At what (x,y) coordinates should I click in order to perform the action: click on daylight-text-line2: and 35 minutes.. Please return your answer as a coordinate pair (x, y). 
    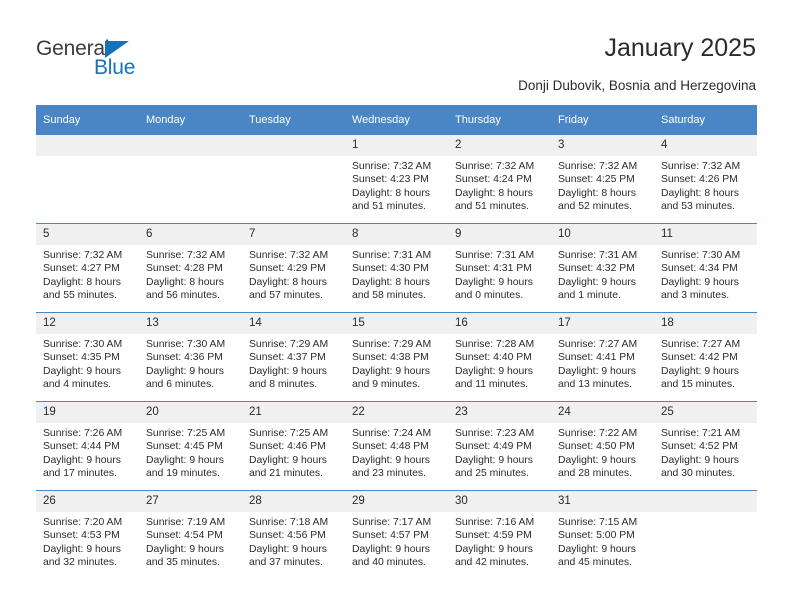
    Looking at the image, I should click on (183, 563).